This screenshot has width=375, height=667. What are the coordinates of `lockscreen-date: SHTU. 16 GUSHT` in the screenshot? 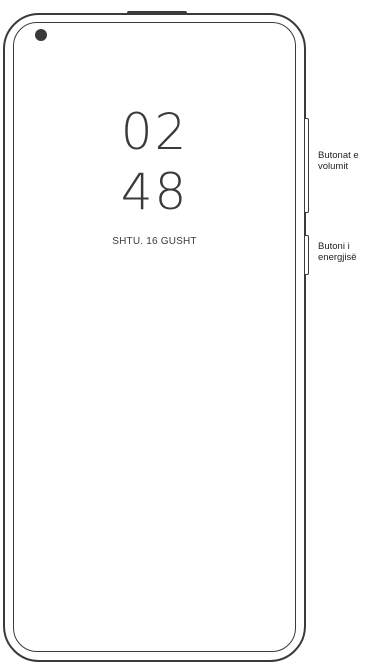 It's located at (154, 241).